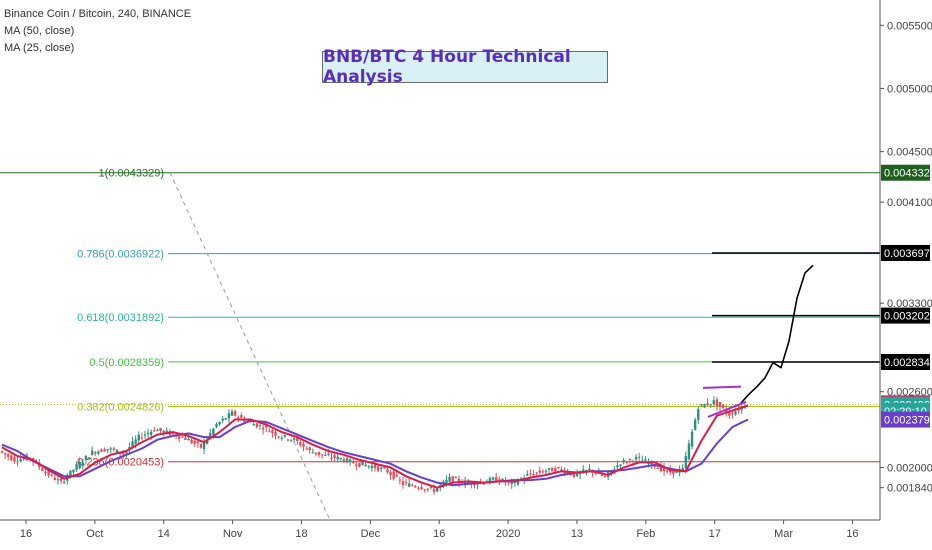  I want to click on fib-label: 0.382(0.0024826), so click(120, 407).